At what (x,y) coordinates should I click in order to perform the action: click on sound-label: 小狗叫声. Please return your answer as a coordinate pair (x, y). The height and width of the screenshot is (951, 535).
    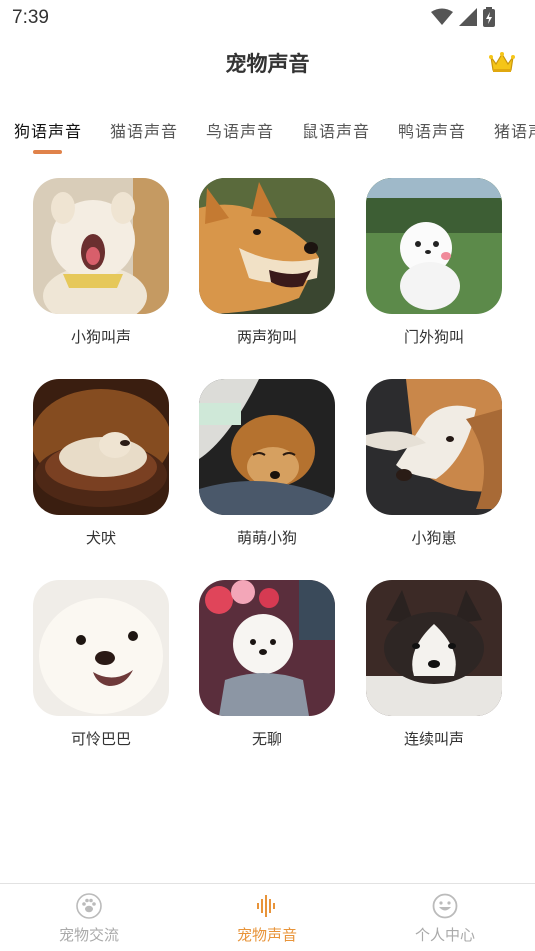
    Looking at the image, I should click on (100, 337).